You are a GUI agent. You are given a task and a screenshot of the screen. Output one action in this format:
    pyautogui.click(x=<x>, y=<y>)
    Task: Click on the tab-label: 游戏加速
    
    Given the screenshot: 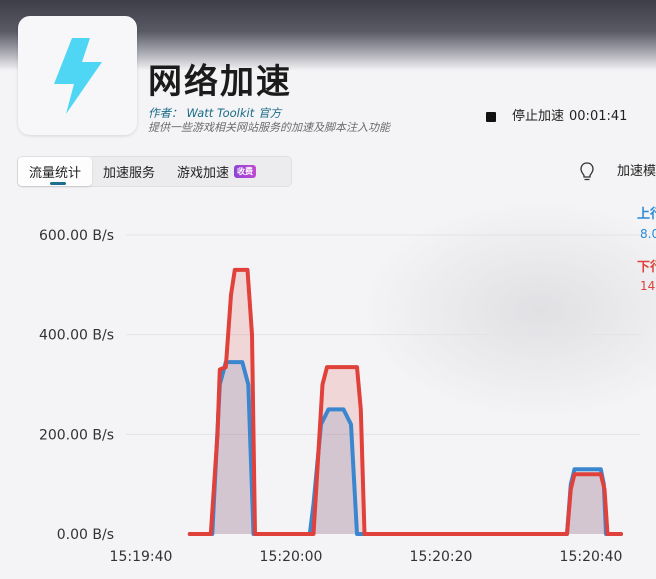 What is the action you would take?
    pyautogui.click(x=203, y=173)
    